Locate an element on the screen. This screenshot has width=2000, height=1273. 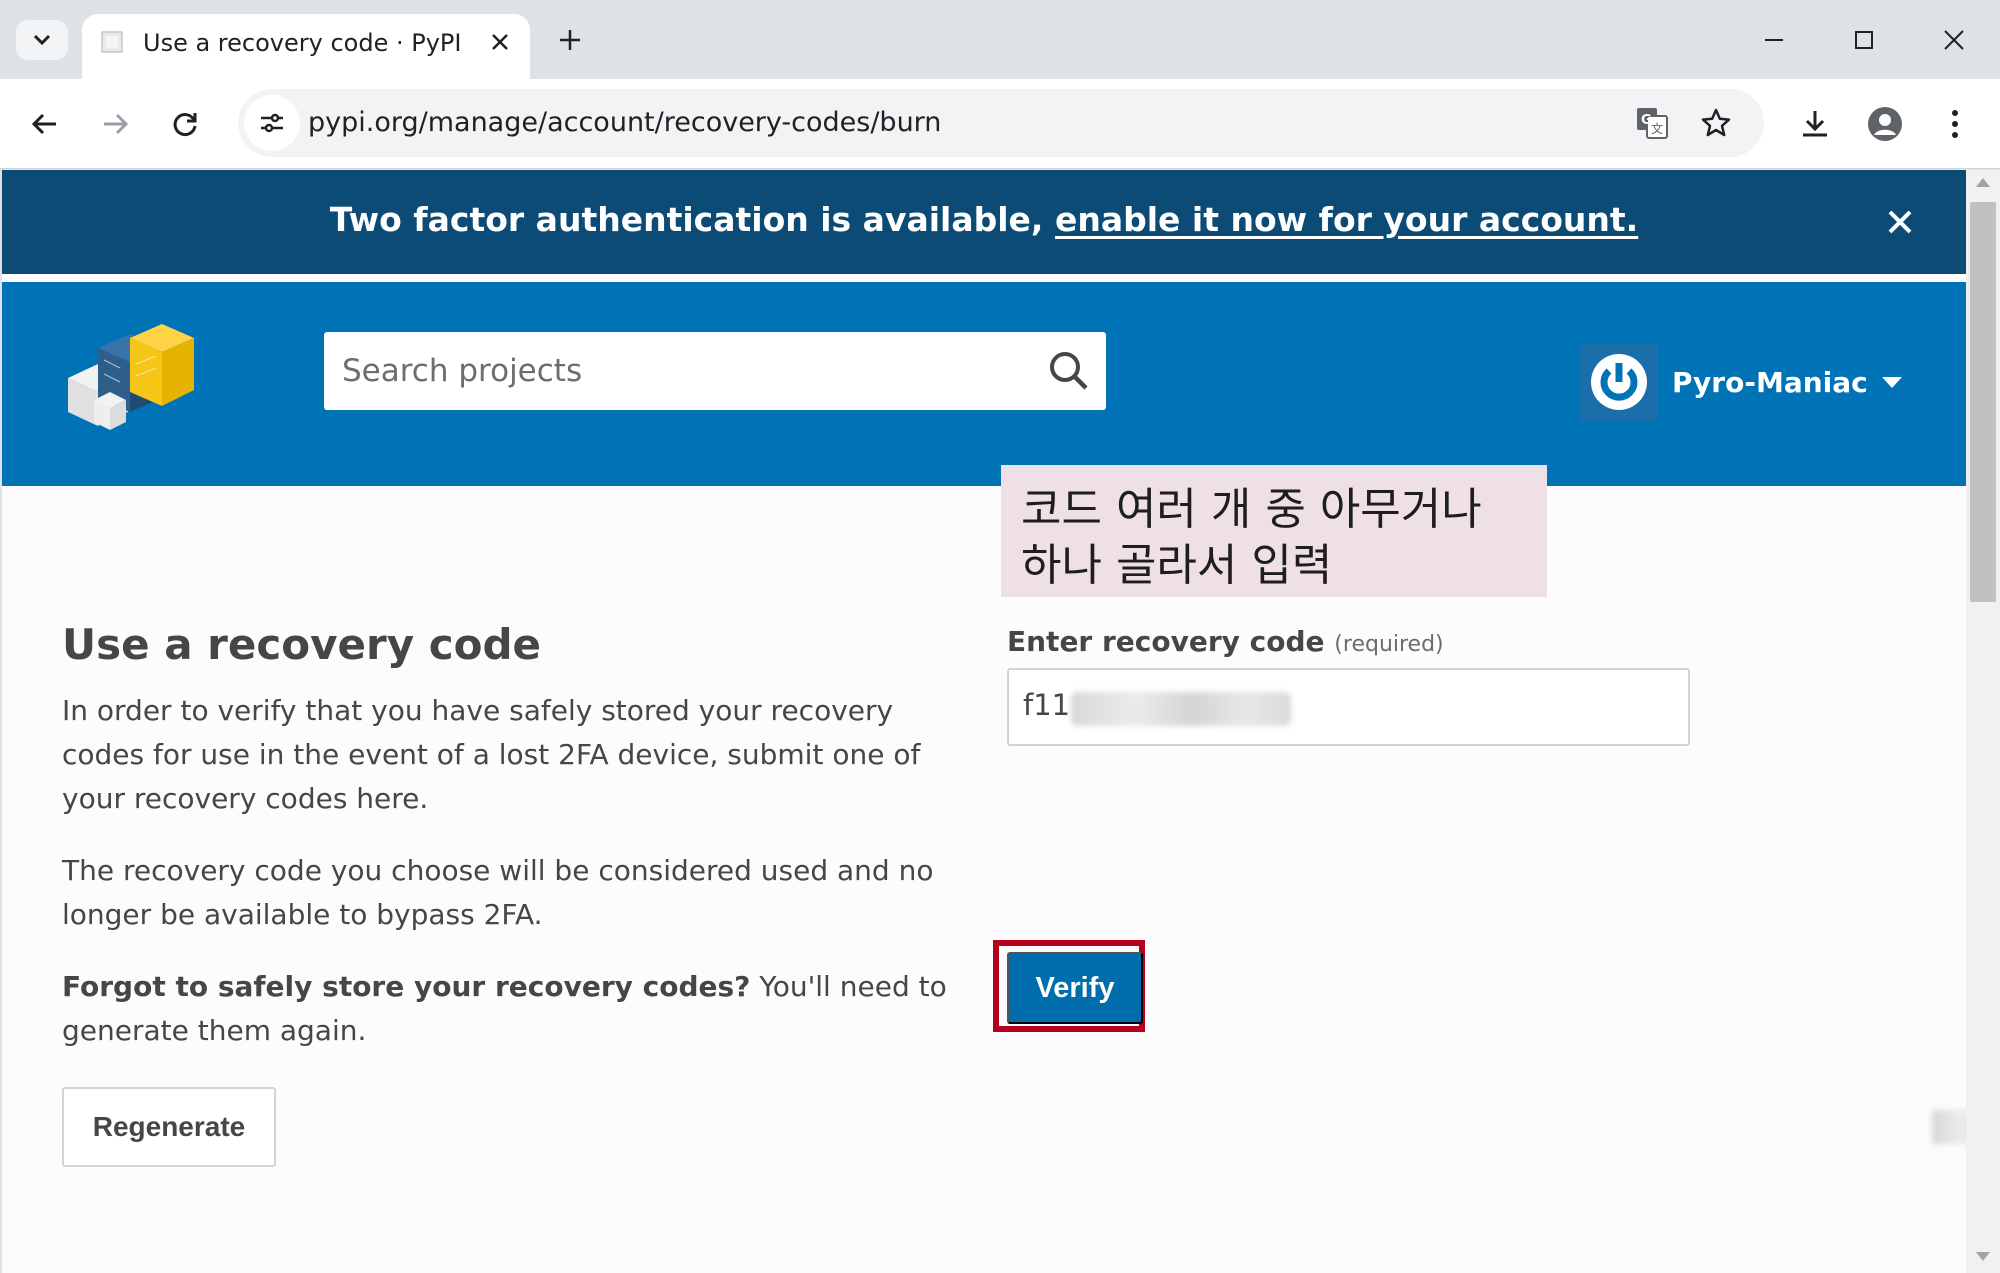
recovery-code-input: f11 is located at coordinates (1348, 707).